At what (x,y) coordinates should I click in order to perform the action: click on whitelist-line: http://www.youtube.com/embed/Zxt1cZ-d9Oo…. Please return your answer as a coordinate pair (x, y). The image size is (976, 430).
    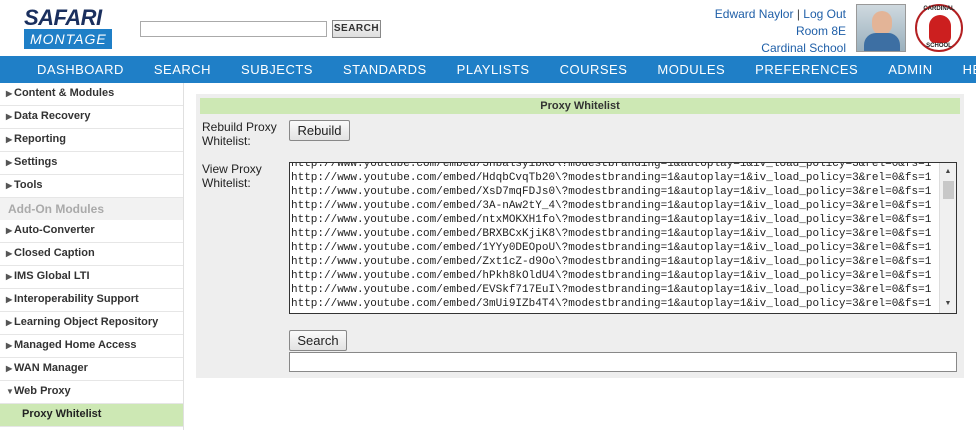
    Looking at the image, I should click on (611, 262).